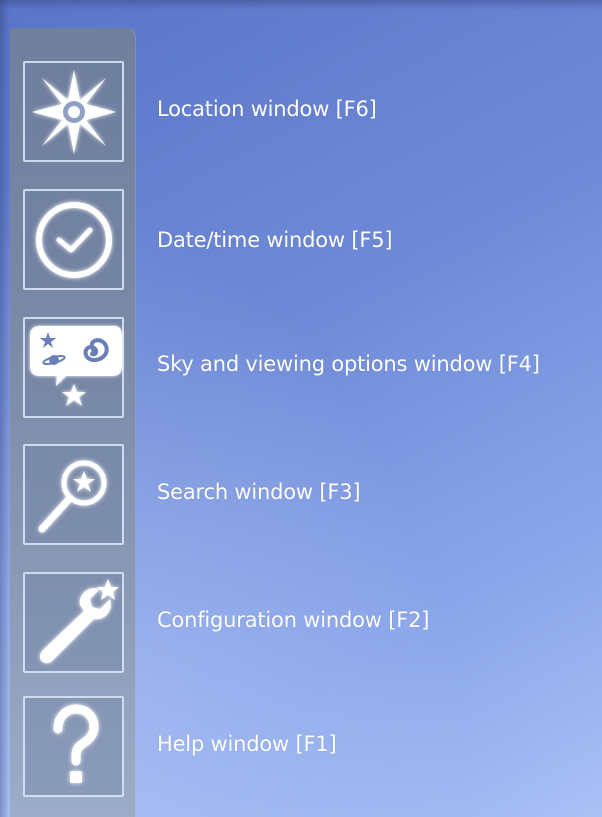  I want to click on clock-icon, so click(73, 239).